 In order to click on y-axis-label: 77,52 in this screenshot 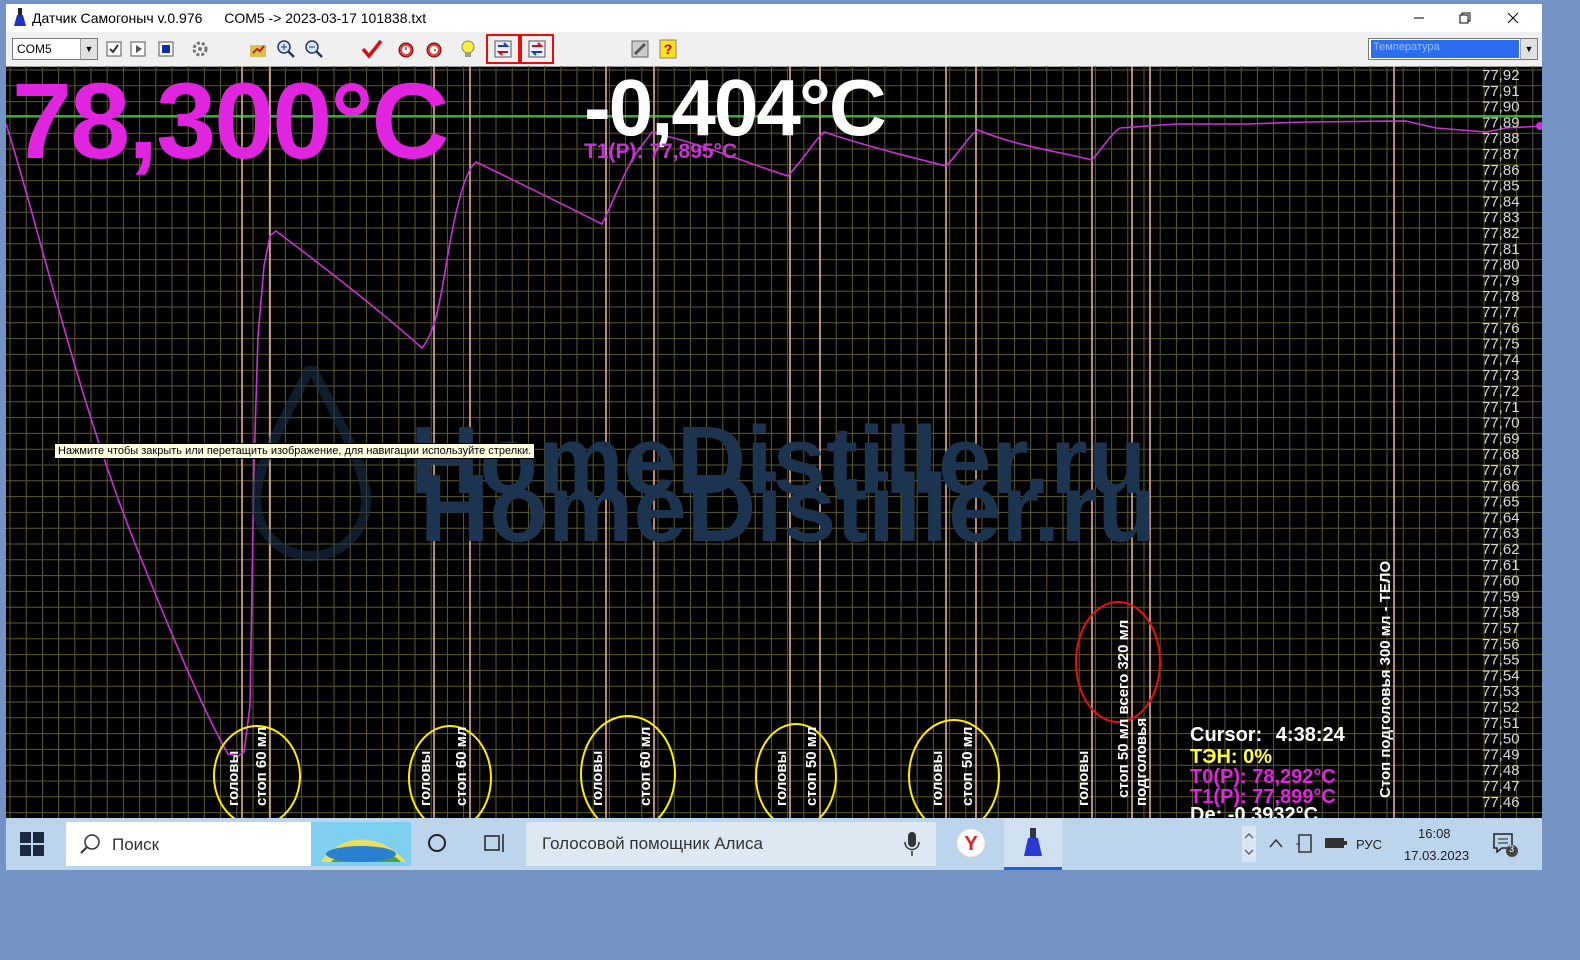, I will do `click(1501, 707)`.